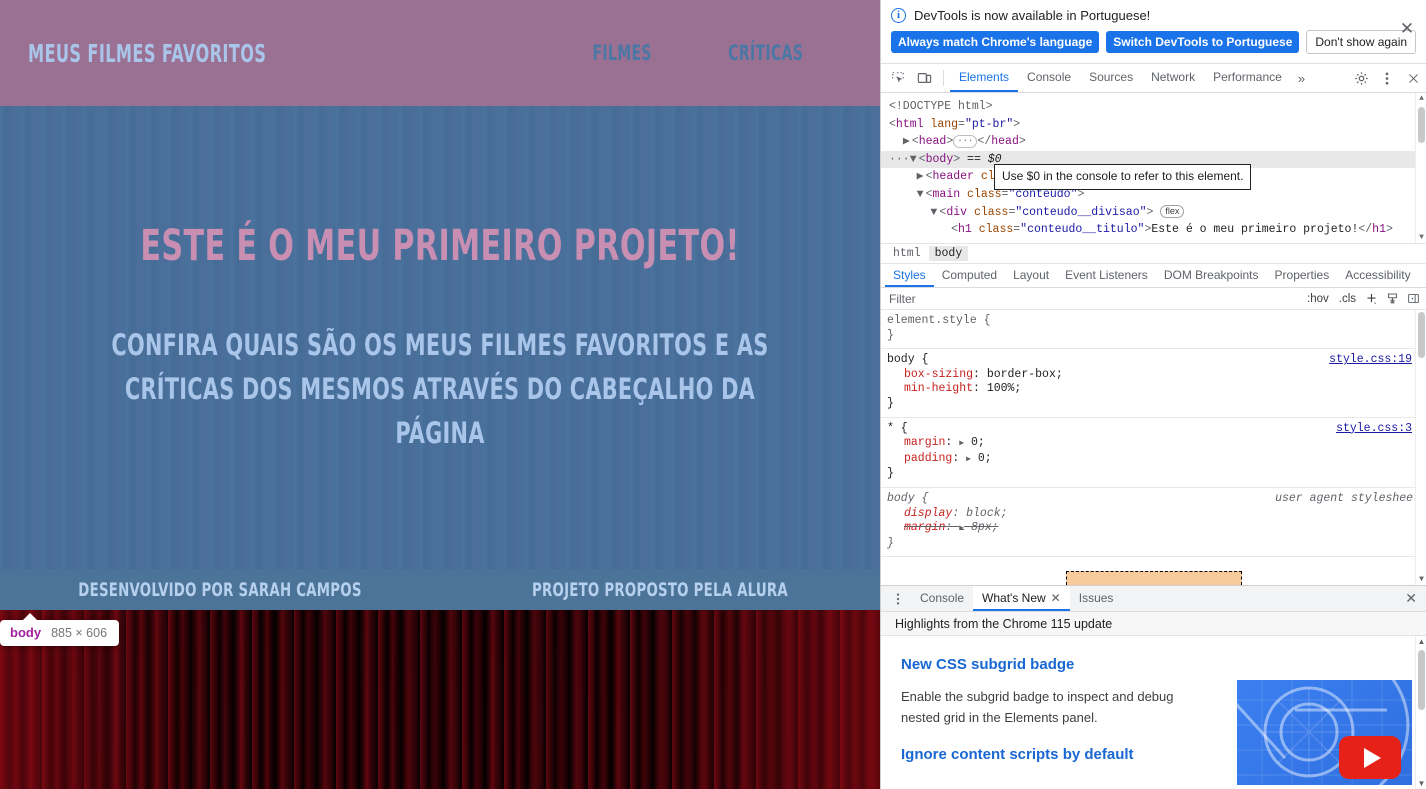  Describe the element at coordinates (1302, 275) in the screenshot. I see `tab-properties: Properties` at that location.